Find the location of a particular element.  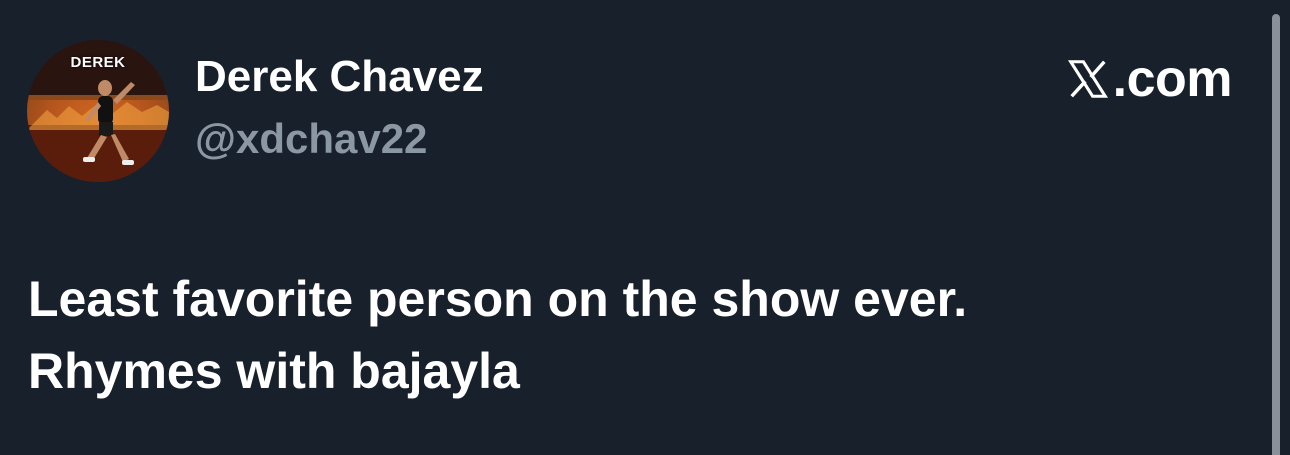

post-text-line: Rhymes with bajayla is located at coordinates (274, 371).